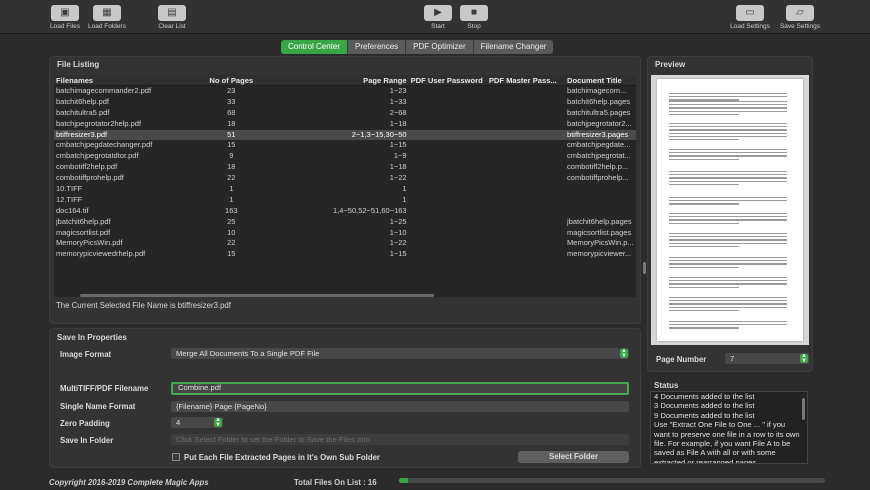 The width and height of the screenshot is (870, 490). What do you see at coordinates (398, 221) in the screenshot?
I see `cell-page-range: 1−25` at bounding box center [398, 221].